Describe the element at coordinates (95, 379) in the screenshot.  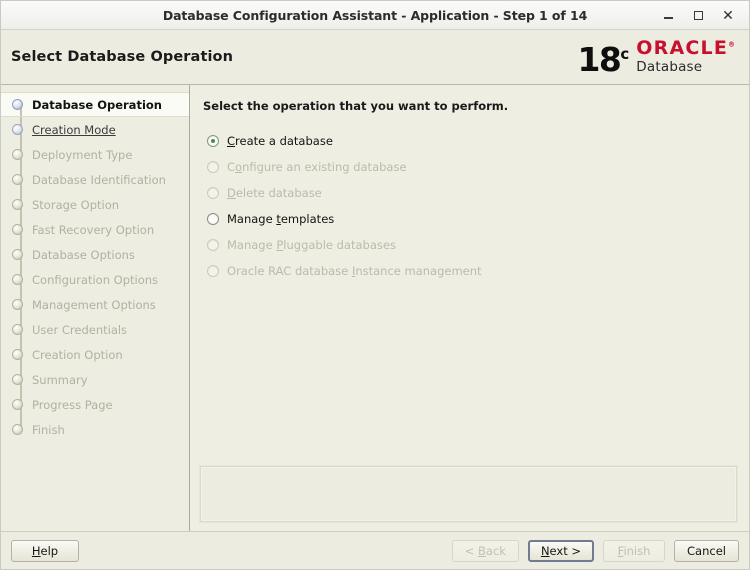
I see `sidebar-step-summary: Summary` at that location.